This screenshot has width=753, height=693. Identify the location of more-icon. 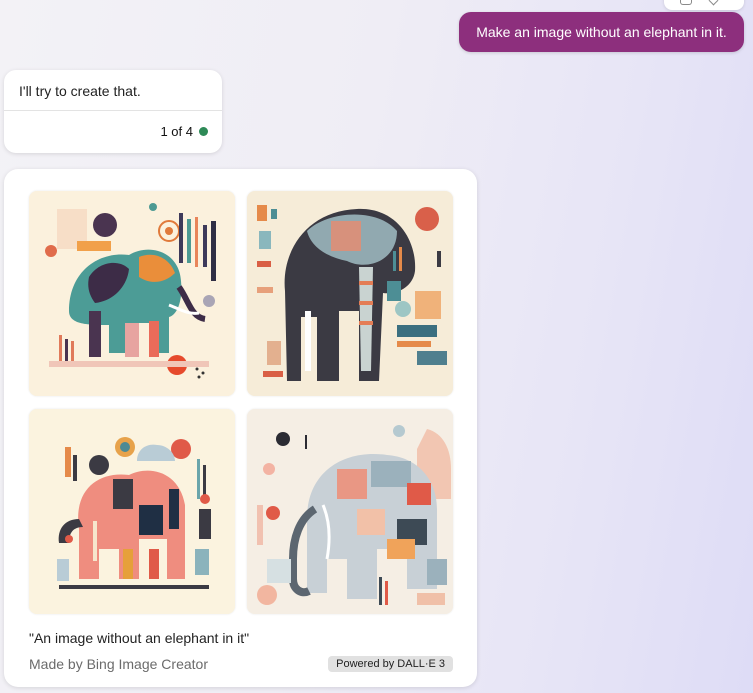
(713, 3).